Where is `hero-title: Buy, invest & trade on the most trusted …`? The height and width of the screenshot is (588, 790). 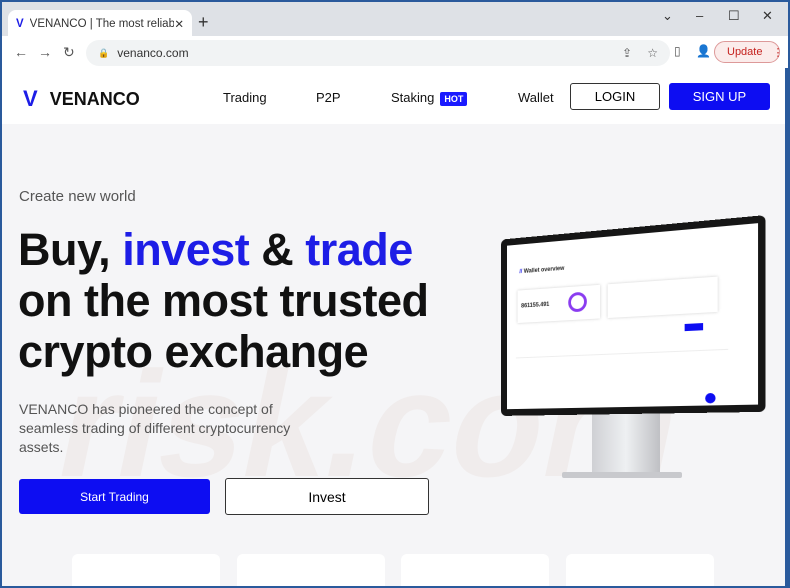 hero-title: Buy, invest & trade on the most trusted … is located at coordinates (223, 300).